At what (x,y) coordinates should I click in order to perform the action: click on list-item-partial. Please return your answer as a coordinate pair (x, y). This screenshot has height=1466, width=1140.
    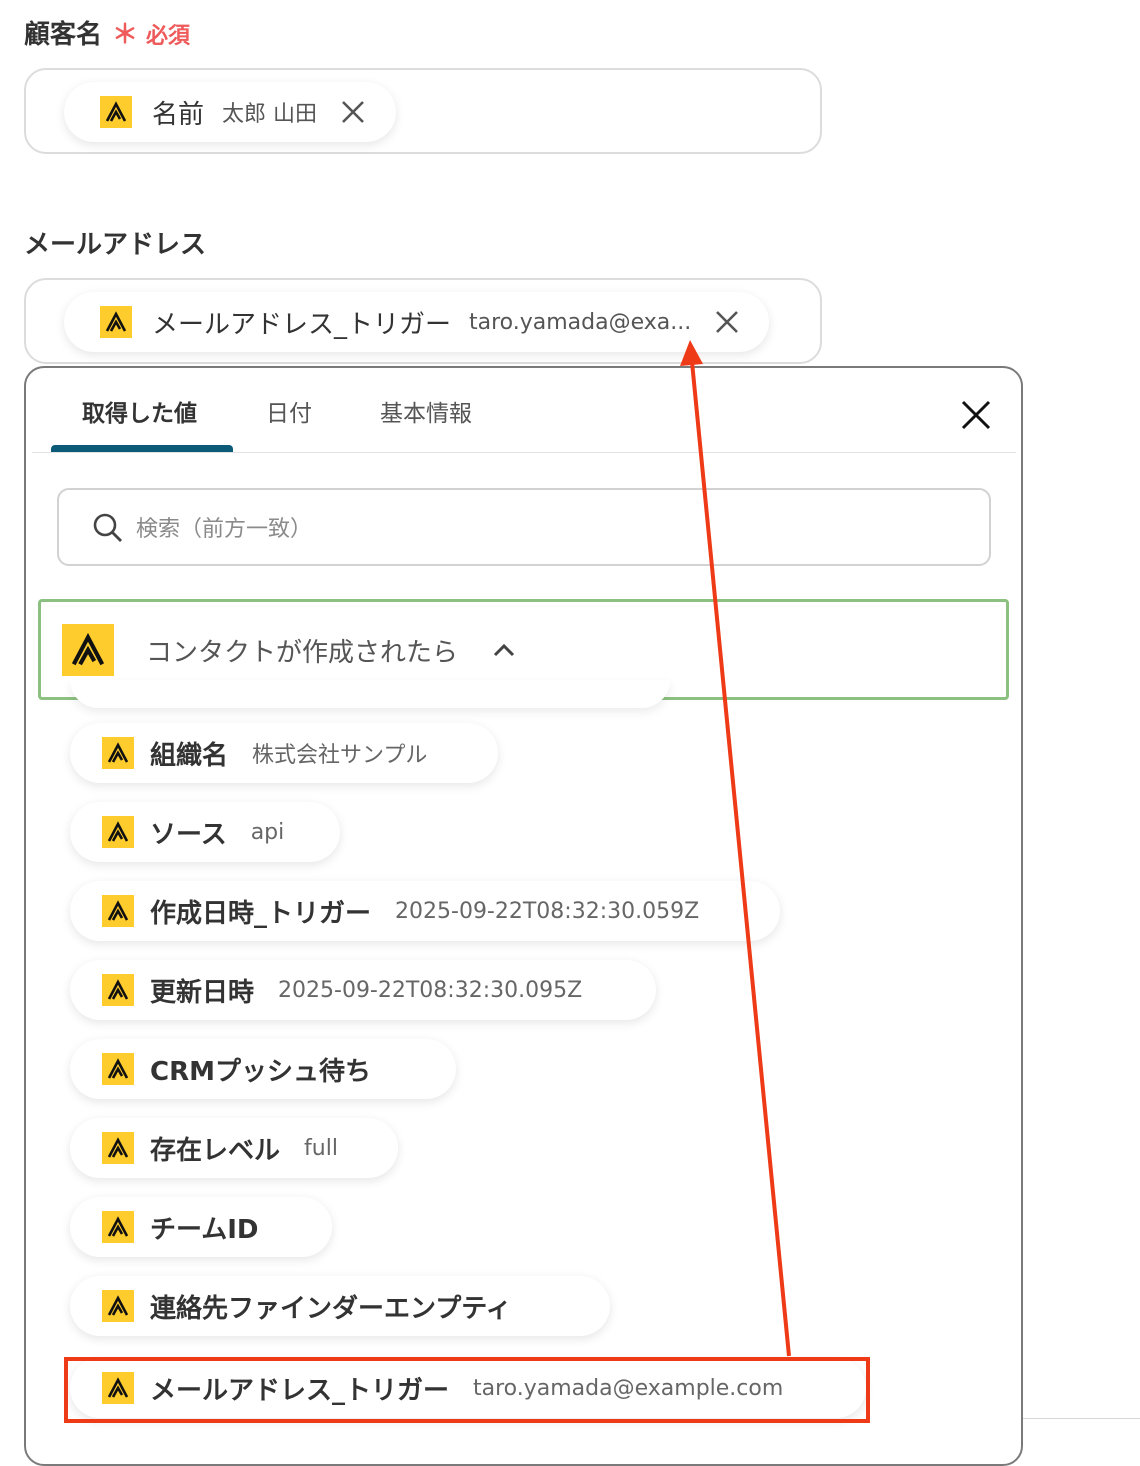
    Looking at the image, I should click on (370, 694).